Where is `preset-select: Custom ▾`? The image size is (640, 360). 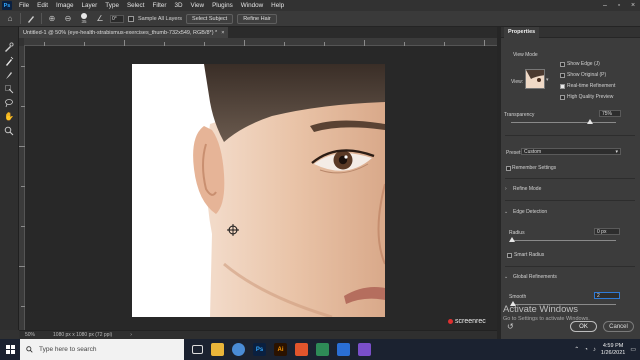 preset-select: Custom ▾ is located at coordinates (571, 151).